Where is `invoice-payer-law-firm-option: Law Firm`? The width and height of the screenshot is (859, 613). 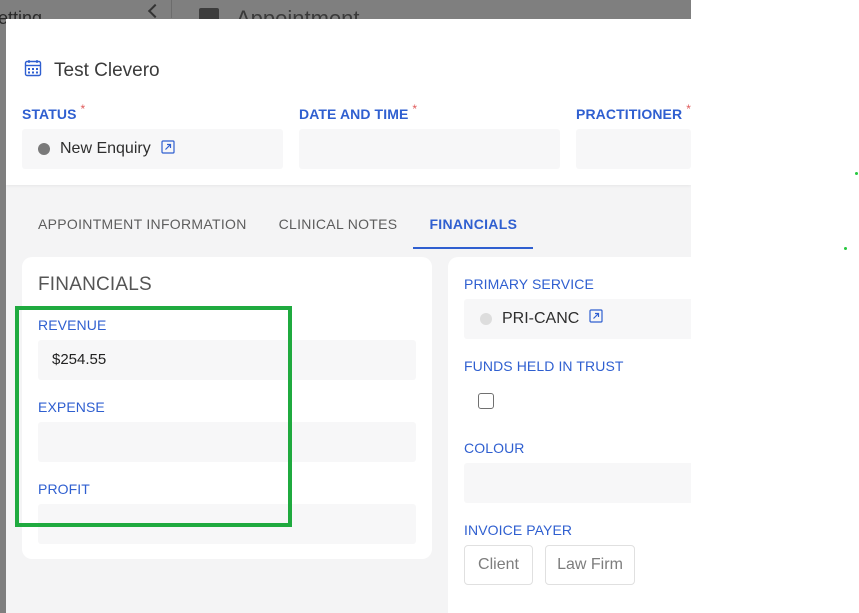
invoice-payer-law-firm-option: Law Firm is located at coordinates (590, 565).